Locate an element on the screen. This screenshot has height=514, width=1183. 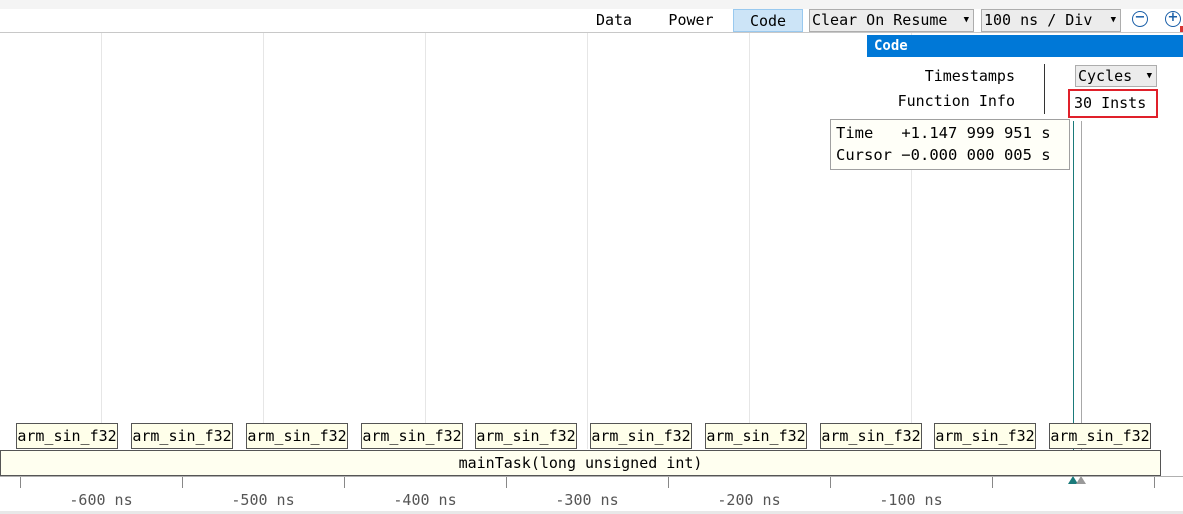
ruler-label: -100 ns is located at coordinates (911, 500).